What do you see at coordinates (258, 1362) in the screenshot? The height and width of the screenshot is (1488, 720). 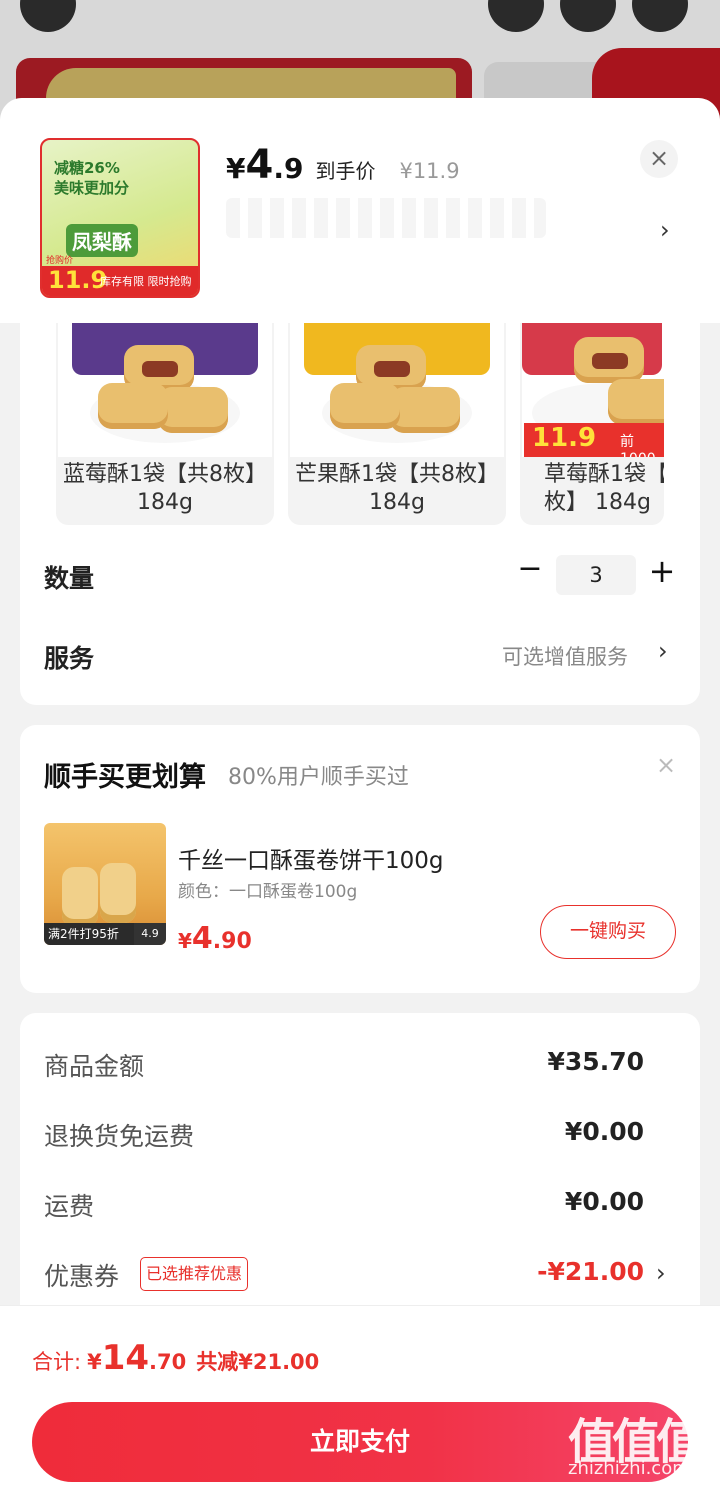 I see `total-discount: 共减¥21.00` at bounding box center [258, 1362].